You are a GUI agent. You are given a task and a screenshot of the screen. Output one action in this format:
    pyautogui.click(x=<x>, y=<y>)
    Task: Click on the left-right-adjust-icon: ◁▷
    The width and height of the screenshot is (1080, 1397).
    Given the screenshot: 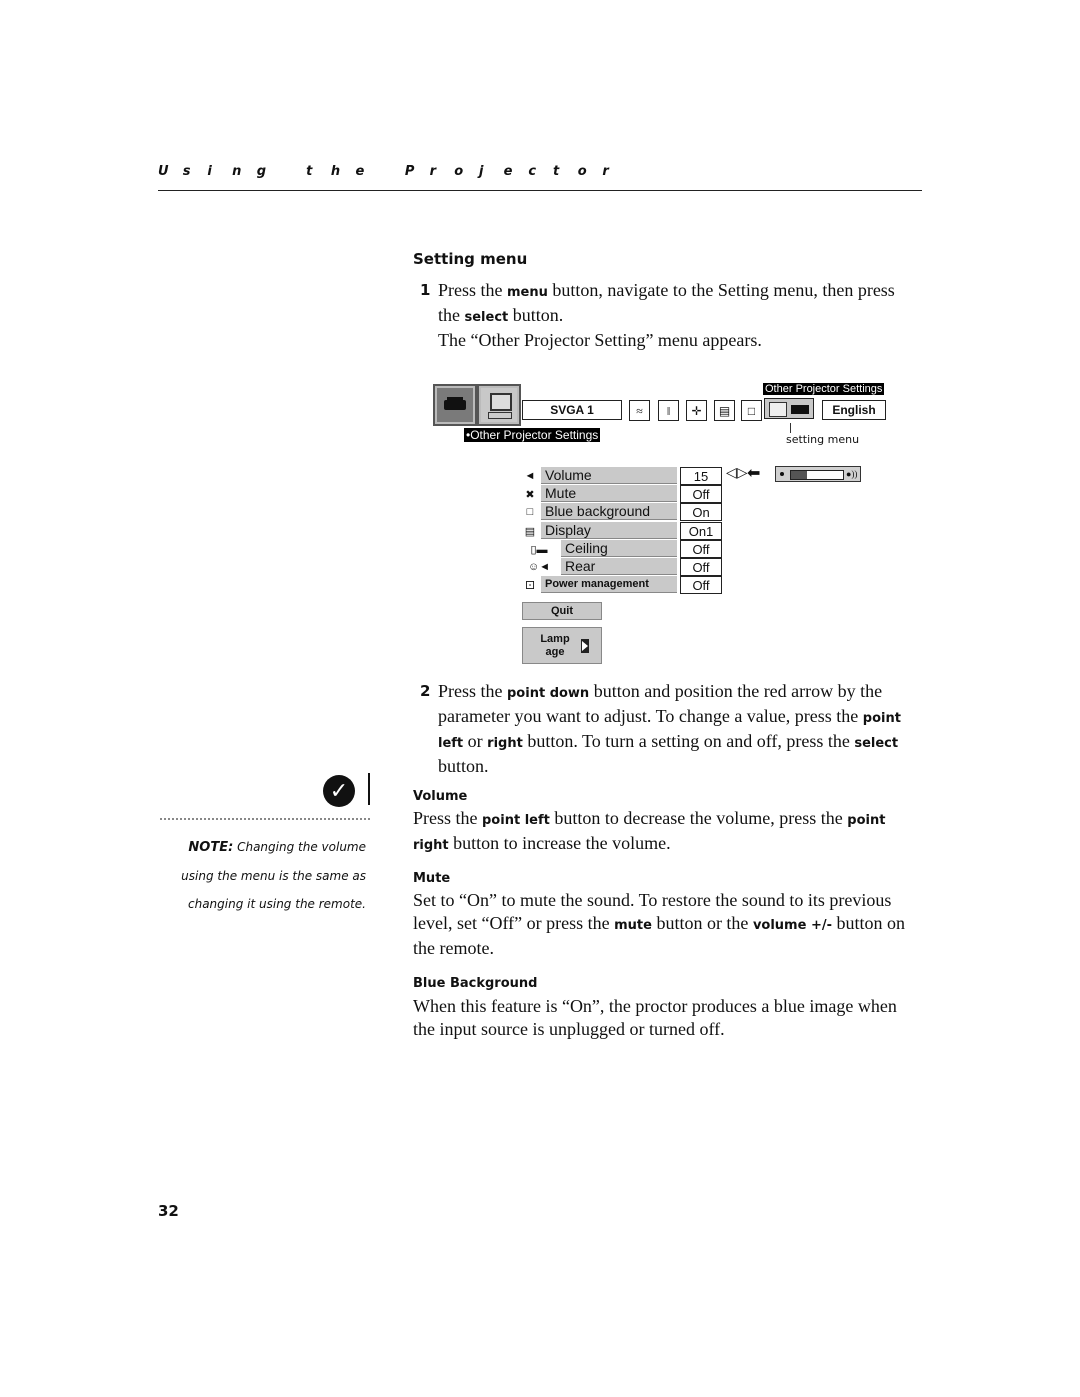 What is the action you would take?
    pyautogui.click(x=737, y=473)
    